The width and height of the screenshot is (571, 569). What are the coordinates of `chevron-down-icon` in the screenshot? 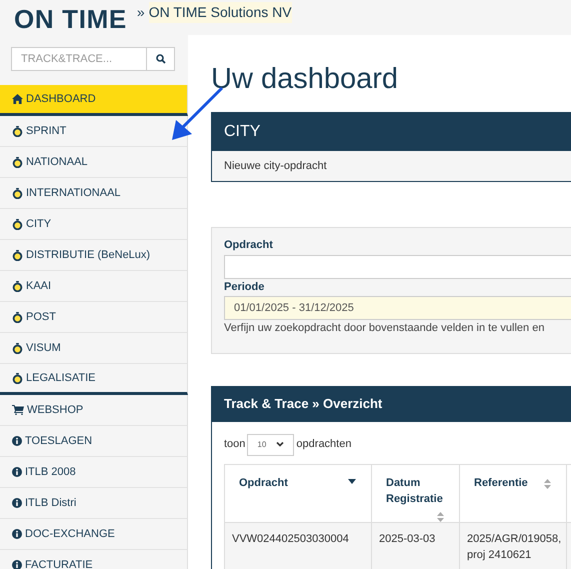 It's located at (280, 444).